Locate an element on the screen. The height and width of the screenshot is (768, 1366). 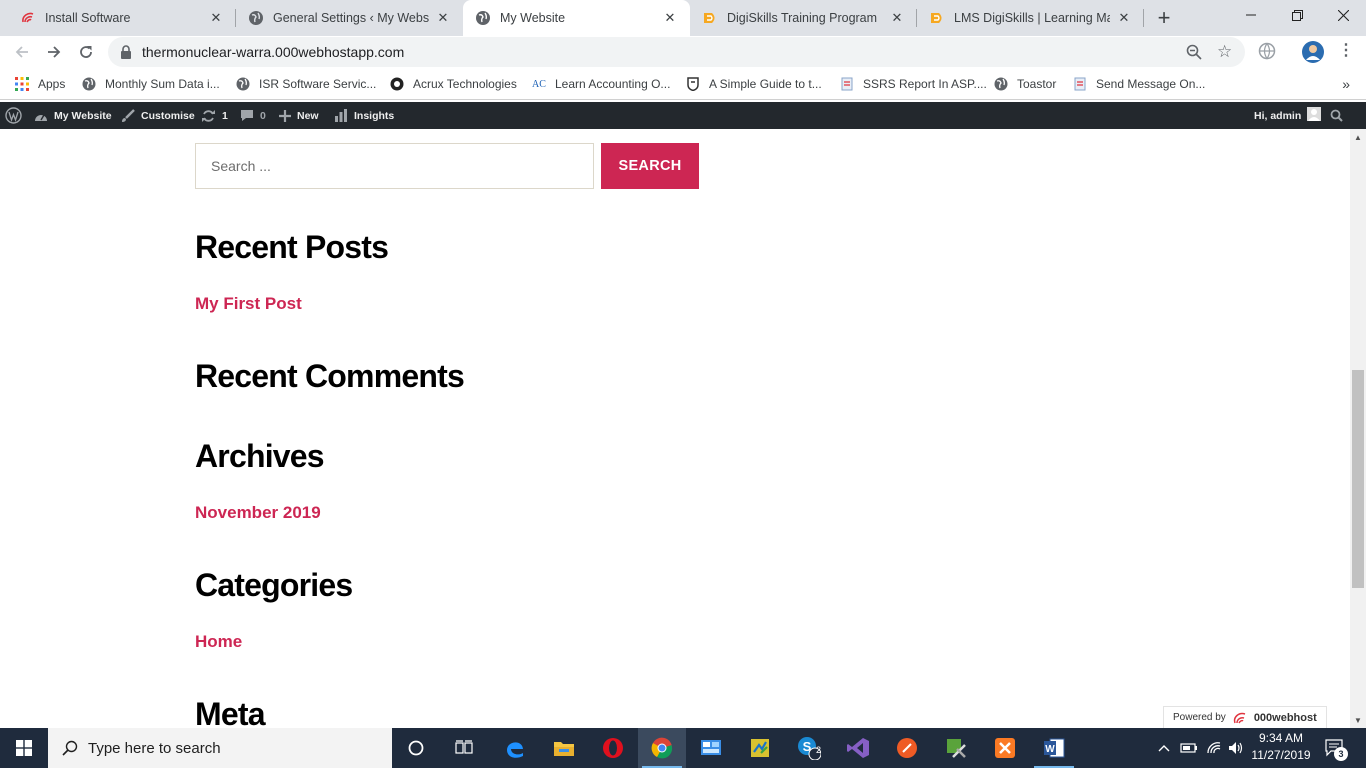
new-tab-button: + is located at coordinates (1164, 17).